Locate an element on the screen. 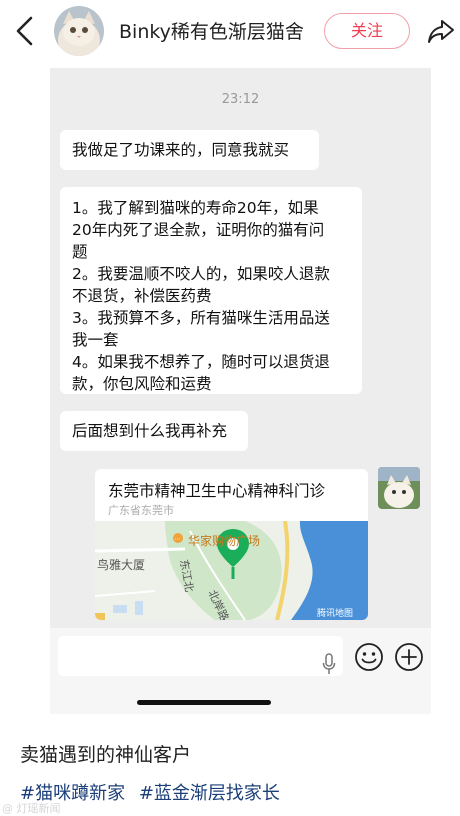  post-caption: 卖猫遇到的神仙客户 is located at coordinates (106, 755).